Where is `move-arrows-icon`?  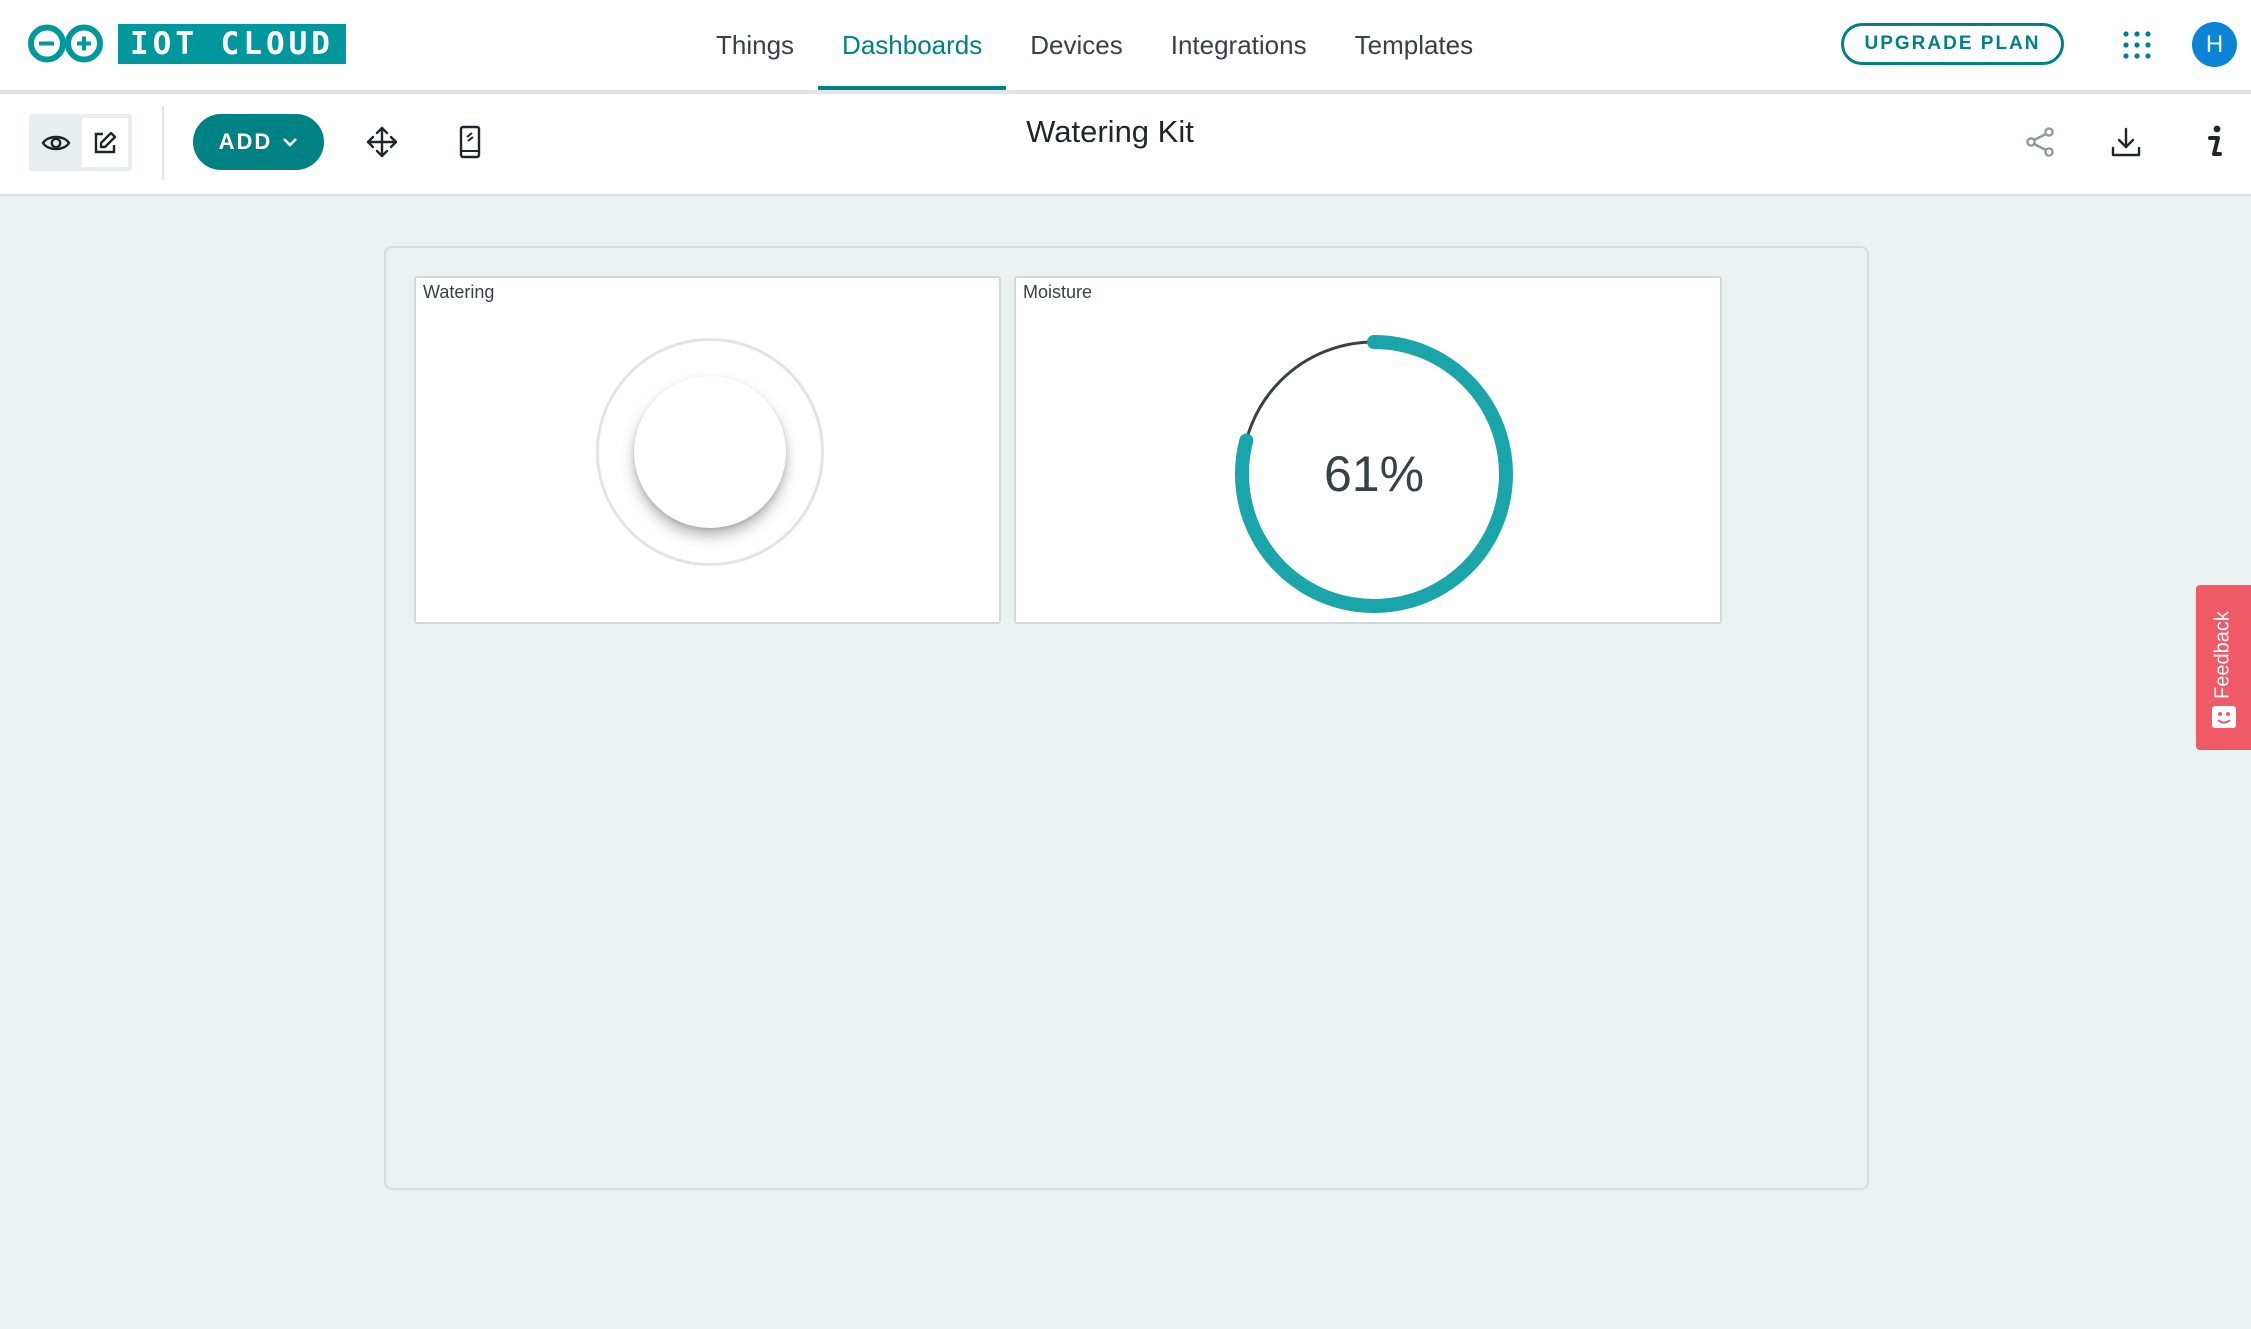
move-arrows-icon is located at coordinates (382, 142).